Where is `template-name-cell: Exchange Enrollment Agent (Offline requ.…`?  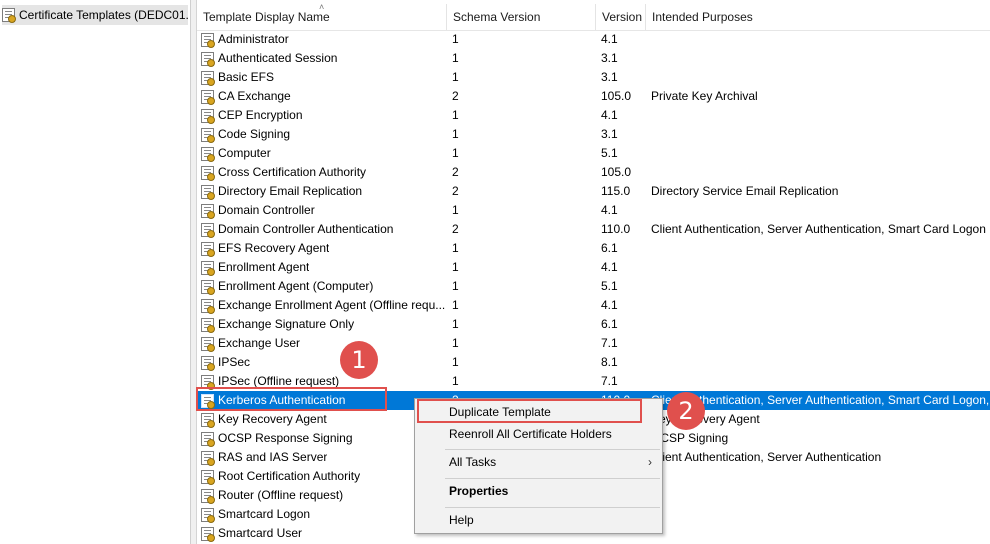
template-name-cell: Exchange Enrollment Agent (Offline requ.… is located at coordinates (324, 305).